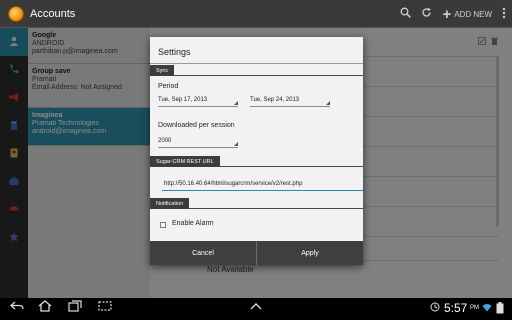 The height and width of the screenshot is (320, 512). What do you see at coordinates (504, 14) in the screenshot?
I see `overflow-icon` at bounding box center [504, 14].